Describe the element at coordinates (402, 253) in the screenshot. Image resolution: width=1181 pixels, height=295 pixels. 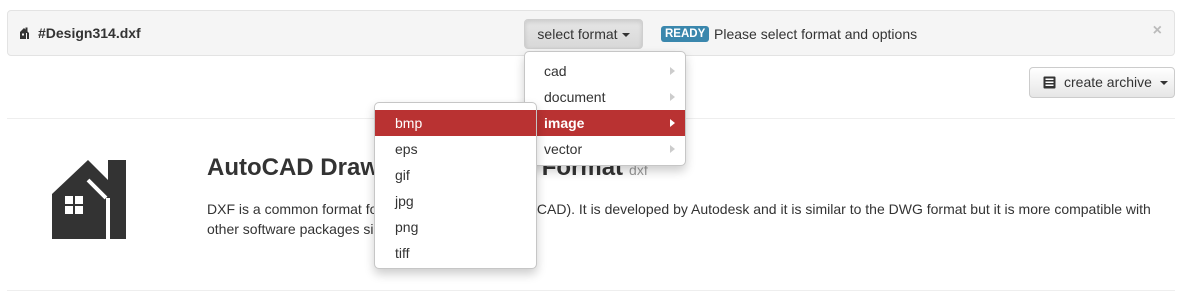
I see `submenu-item-label: tiff` at that location.